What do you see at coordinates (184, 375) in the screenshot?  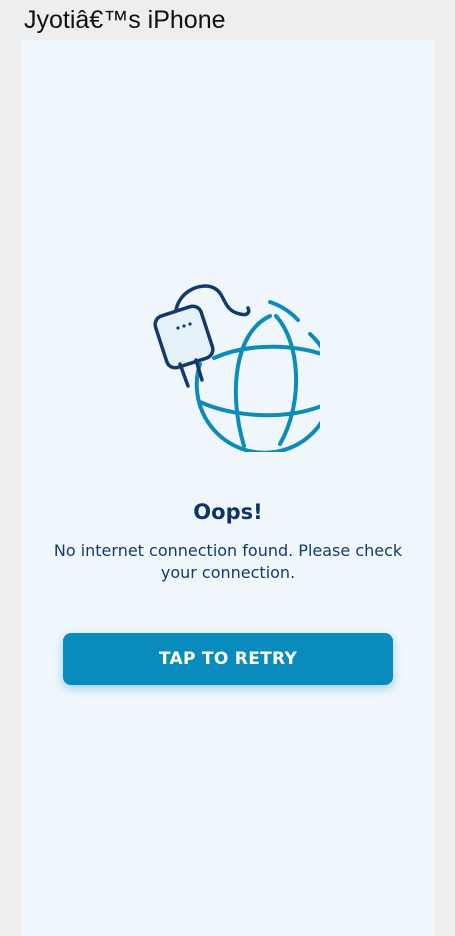 I see `plug-prong-left` at bounding box center [184, 375].